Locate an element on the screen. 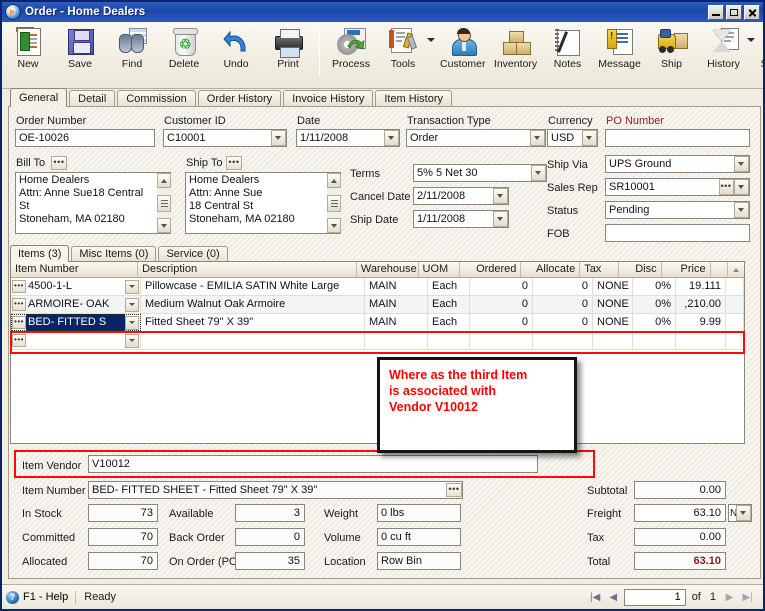 The height and width of the screenshot is (611, 765). toolbar-ship-button: Ship is located at coordinates (672, 47).